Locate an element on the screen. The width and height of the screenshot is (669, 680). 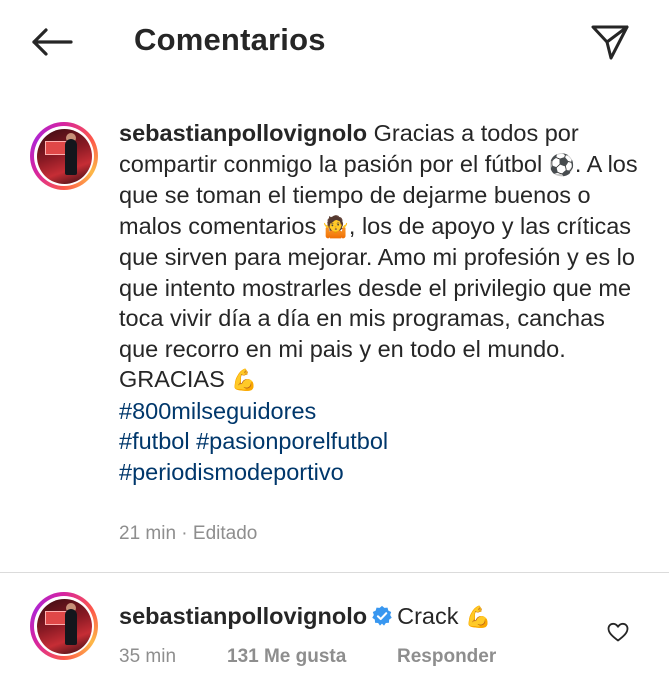
reply-comment: sebastianpollovignolo Crack 💪 is located at coordinates (305, 616).